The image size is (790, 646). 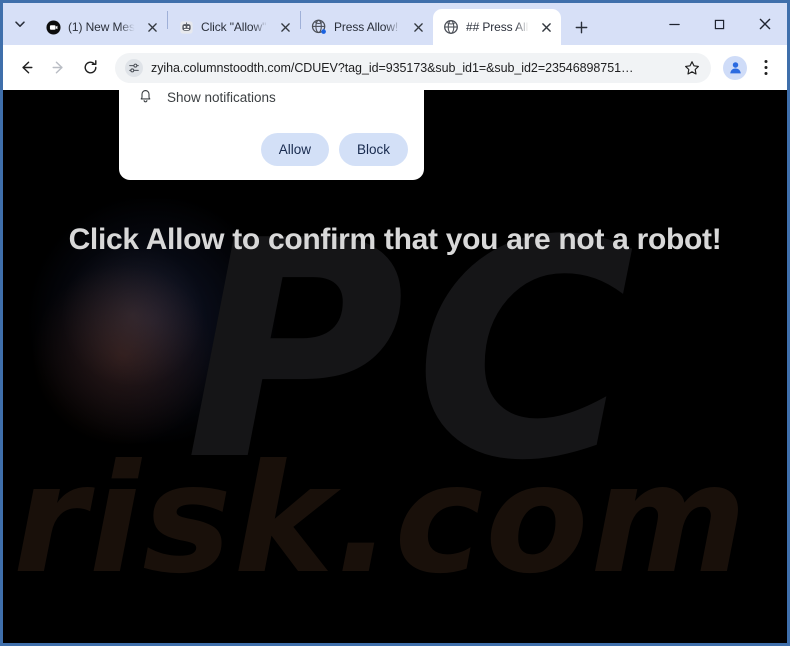 What do you see at coordinates (692, 68) in the screenshot?
I see `star-icon` at bounding box center [692, 68].